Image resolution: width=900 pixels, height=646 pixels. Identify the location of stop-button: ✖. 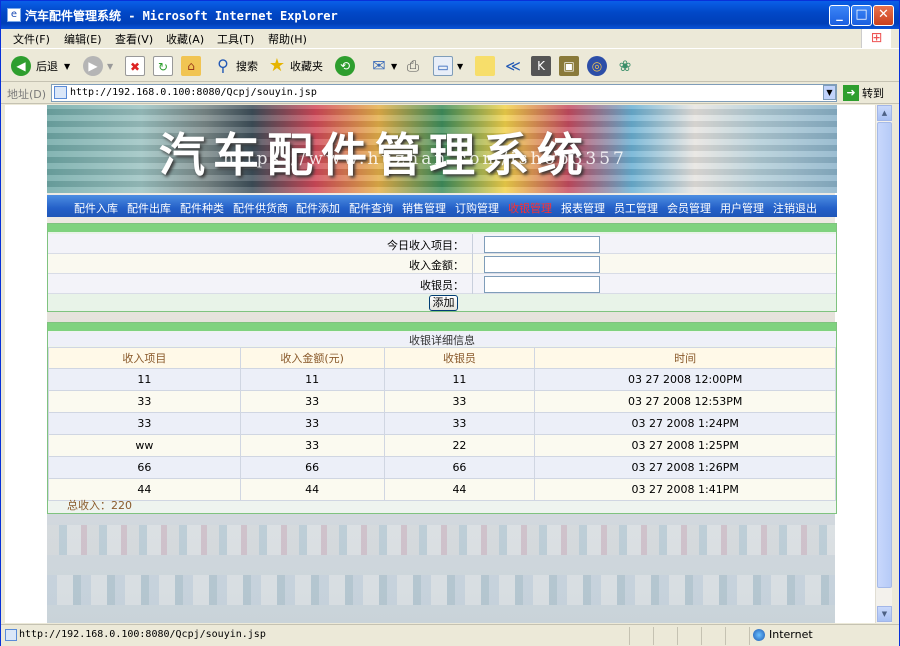
(135, 66).